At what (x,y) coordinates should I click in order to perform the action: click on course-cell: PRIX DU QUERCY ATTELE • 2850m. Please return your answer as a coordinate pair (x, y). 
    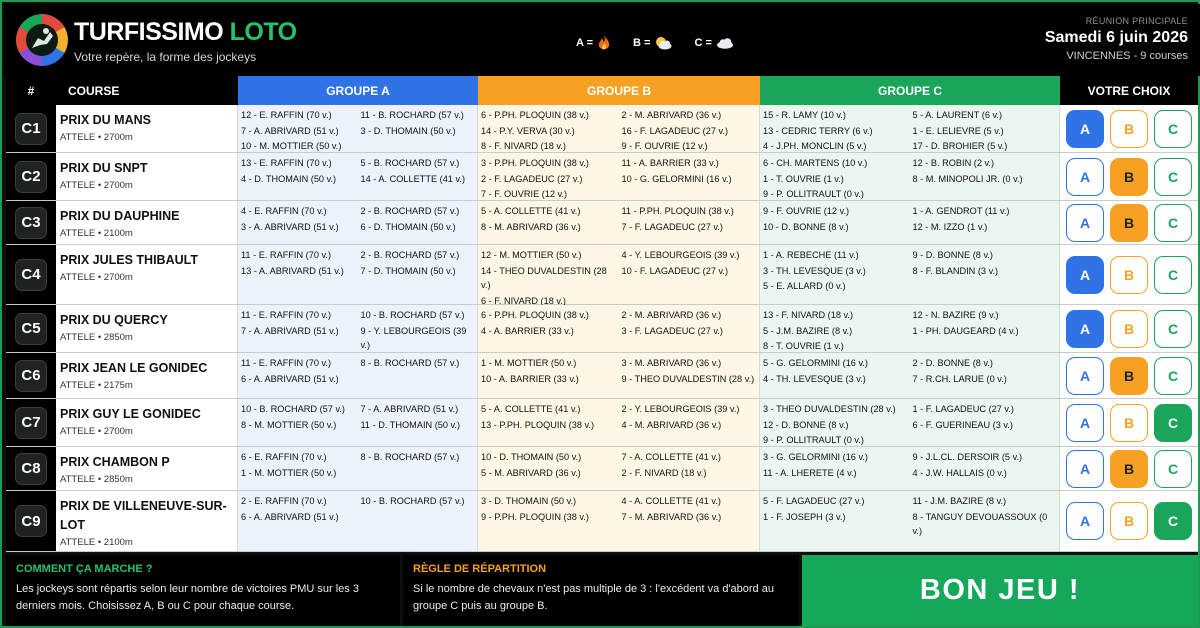
    Looking at the image, I should click on (147, 328).